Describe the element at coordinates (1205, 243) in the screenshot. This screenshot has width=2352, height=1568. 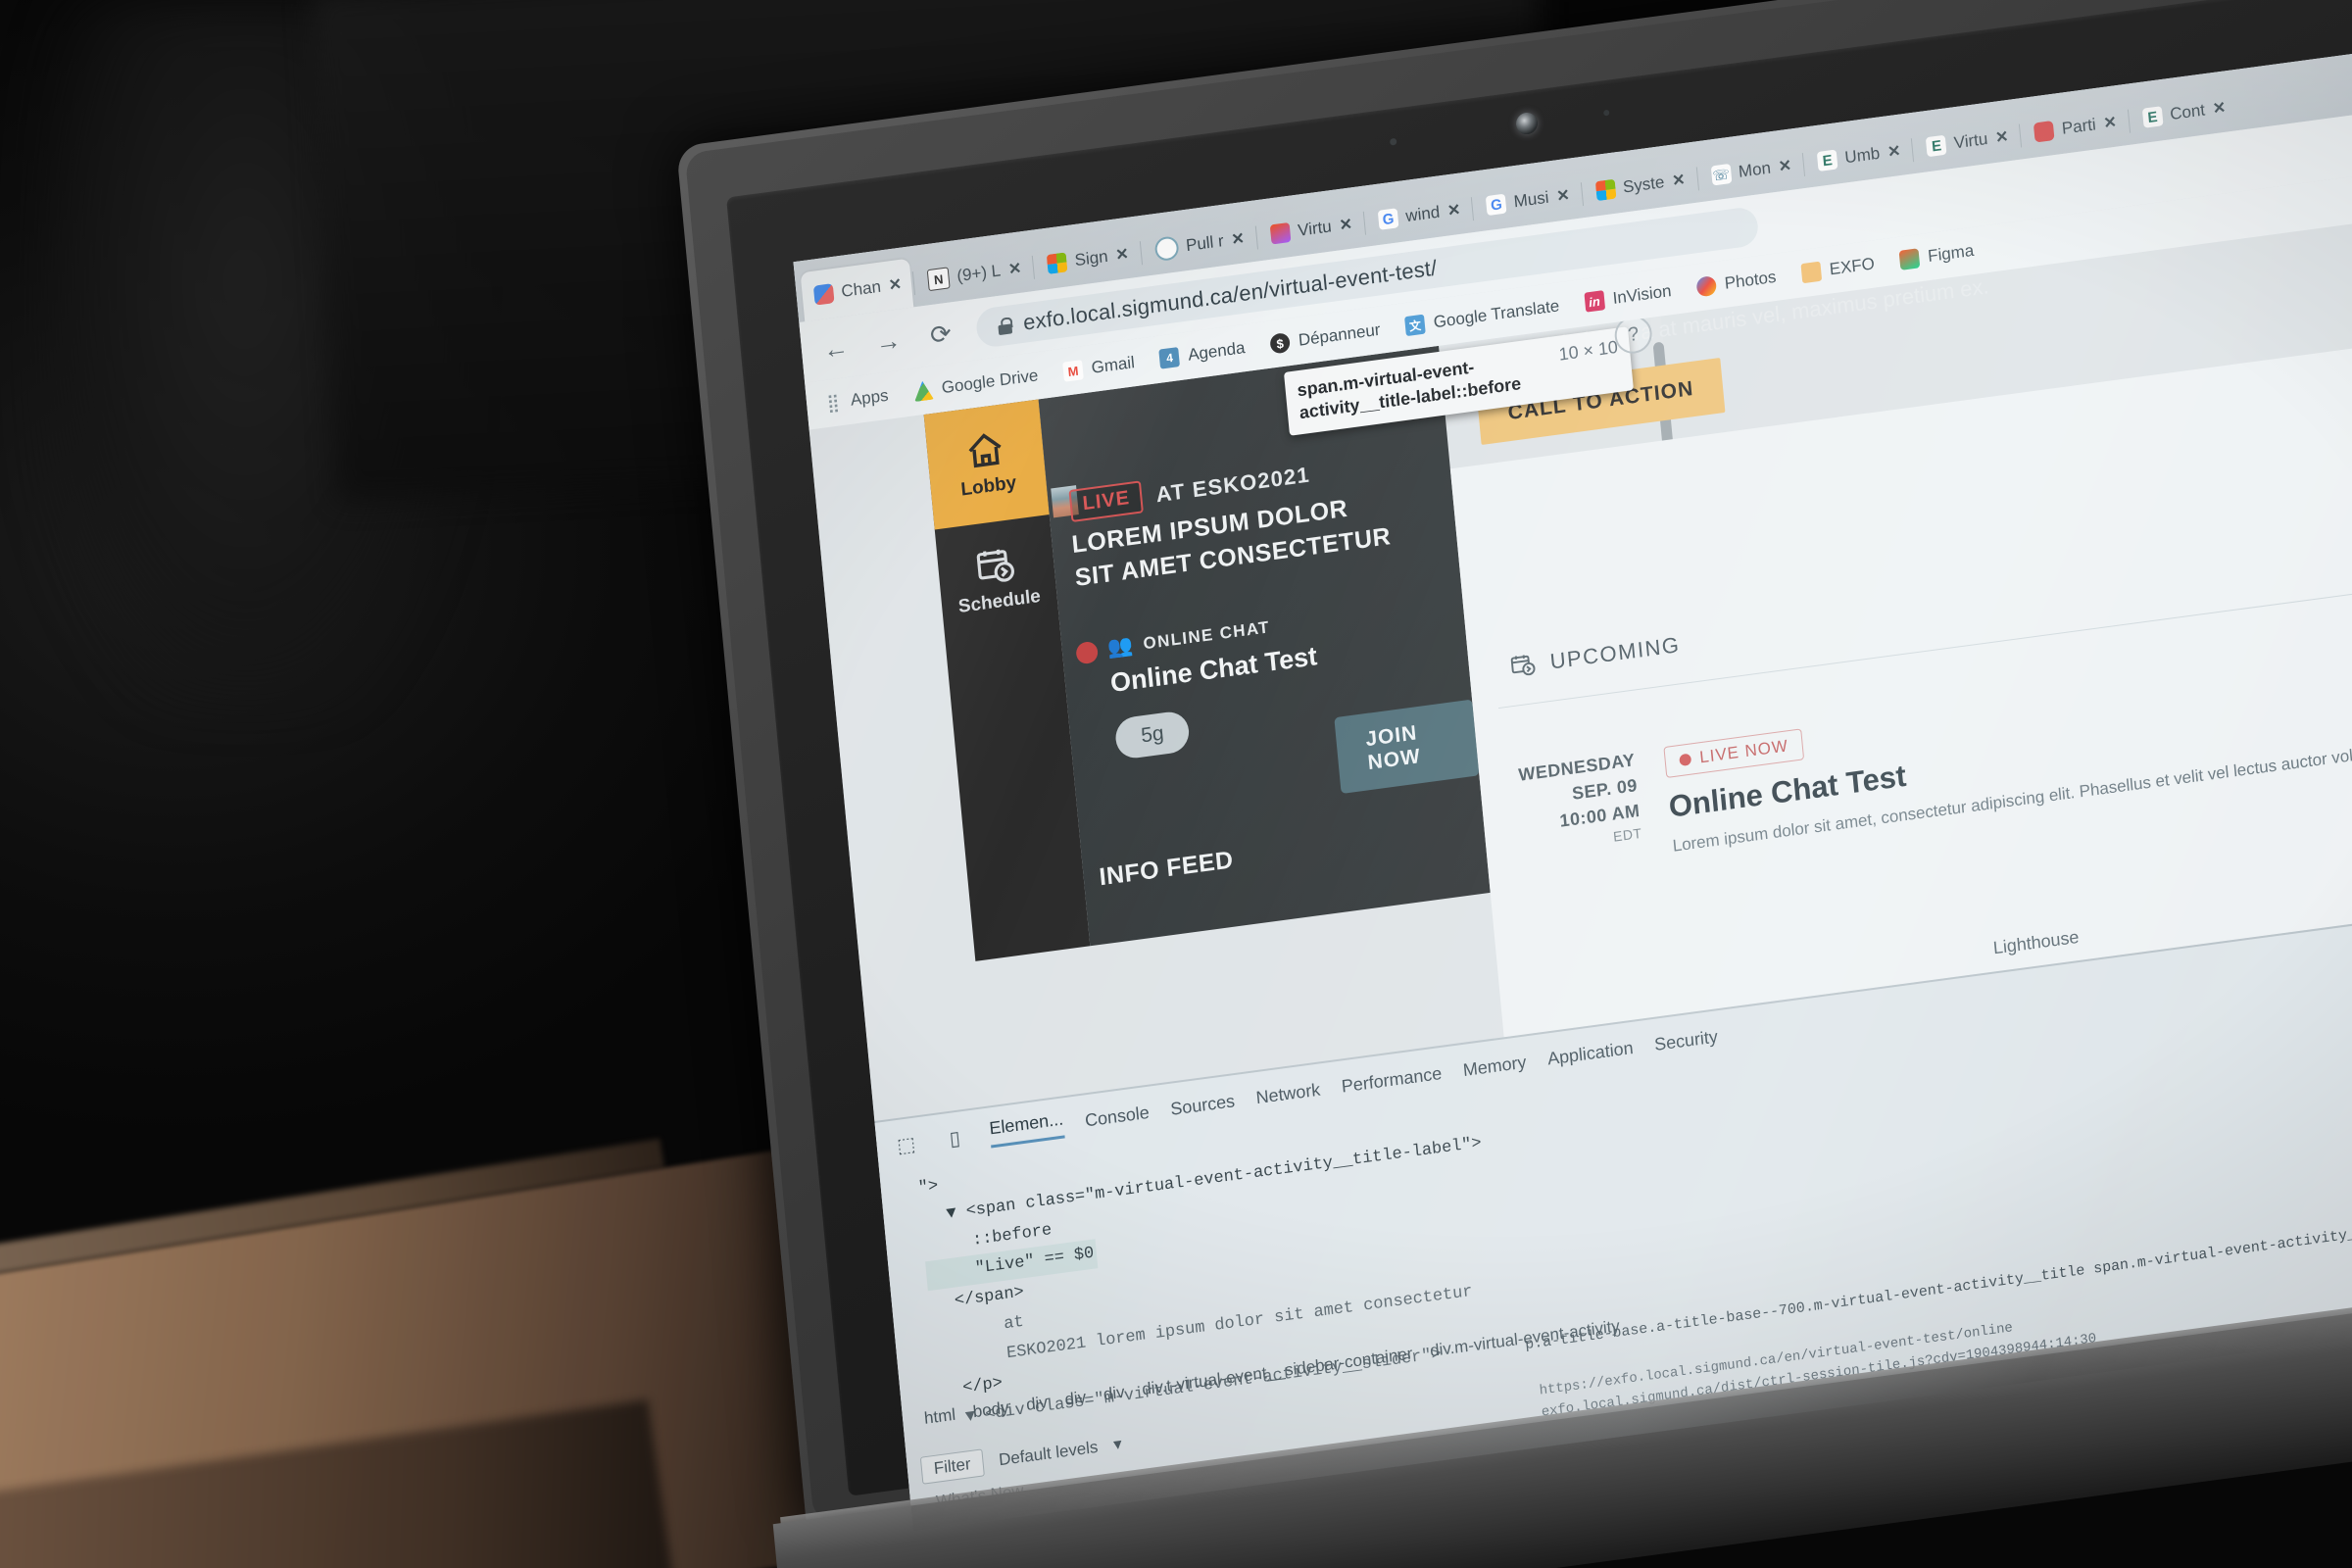
I see `tab-label: Pull r` at that location.